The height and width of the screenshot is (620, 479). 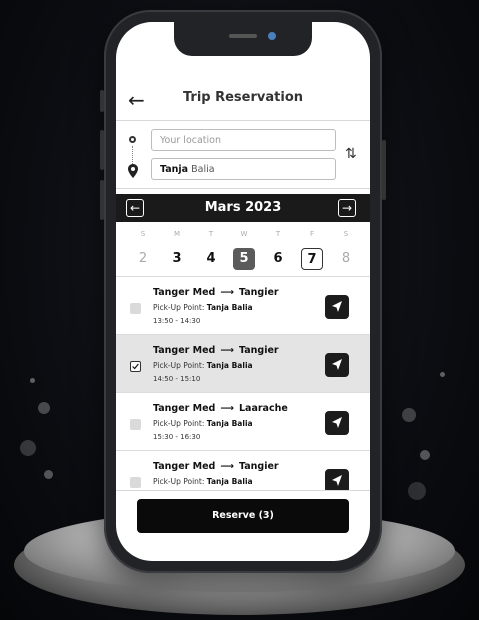 I want to click on route-dotted-line, so click(x=133, y=155).